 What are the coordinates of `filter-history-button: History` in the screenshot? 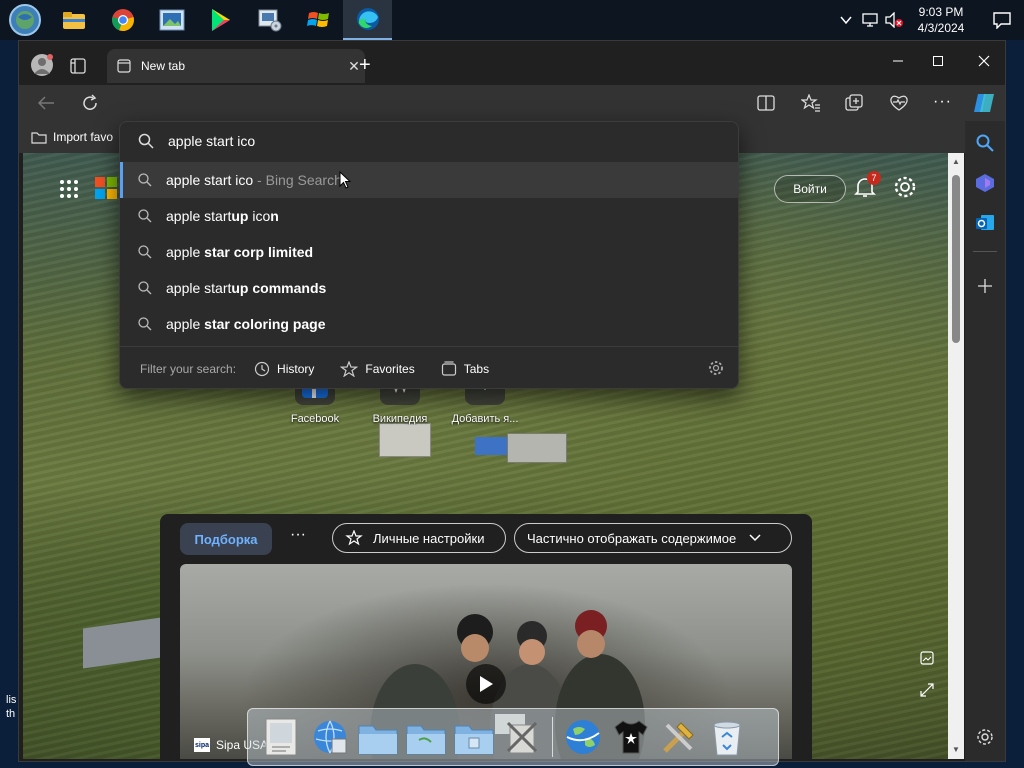 It's located at (284, 369).